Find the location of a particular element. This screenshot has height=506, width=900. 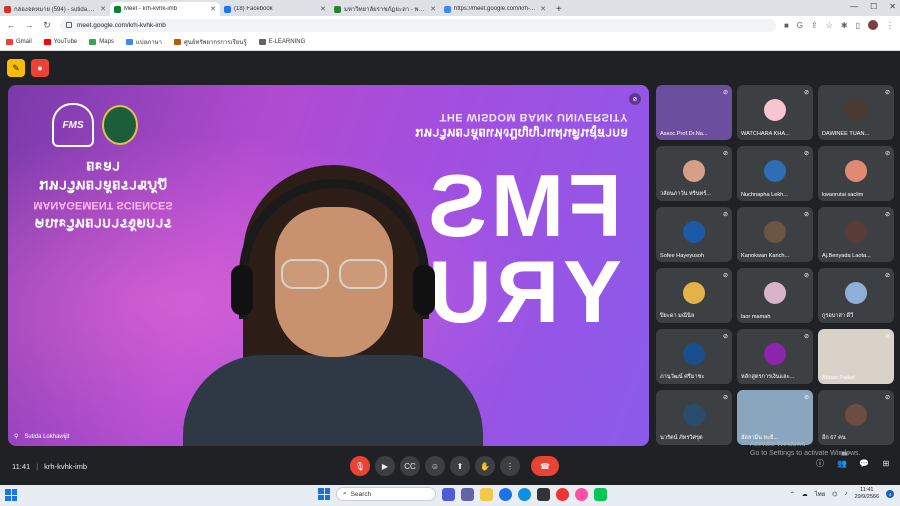

edge-icon is located at coordinates (524, 494).